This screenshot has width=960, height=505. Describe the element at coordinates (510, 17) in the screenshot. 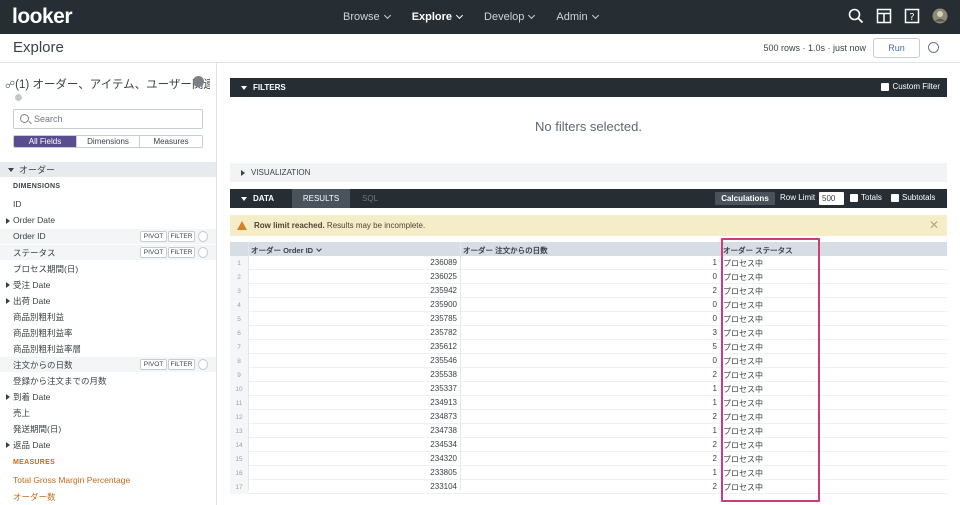

I see `nav-develop: Develop` at that location.